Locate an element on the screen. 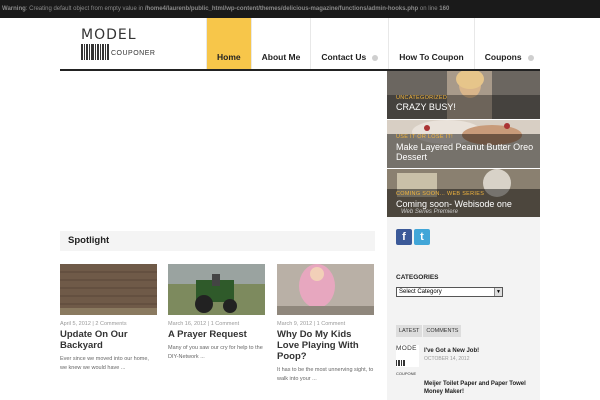 The width and height of the screenshot is (600, 400). logo-text-bottom: COUPONER is located at coordinates (133, 53).